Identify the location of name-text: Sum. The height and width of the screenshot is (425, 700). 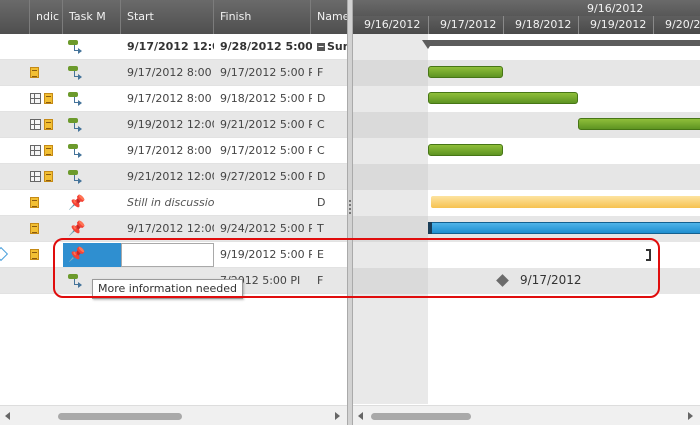
(337, 46).